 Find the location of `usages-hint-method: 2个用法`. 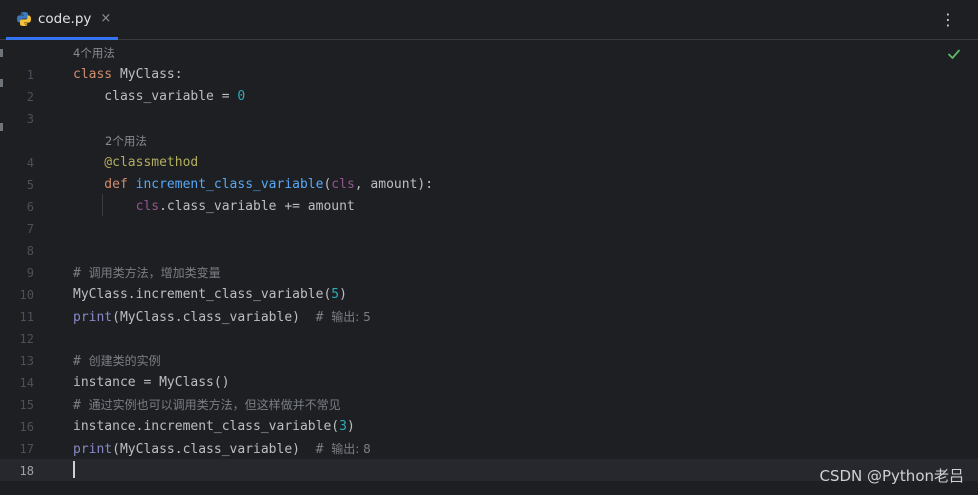

usages-hint-method: 2个用法 is located at coordinates (126, 141).